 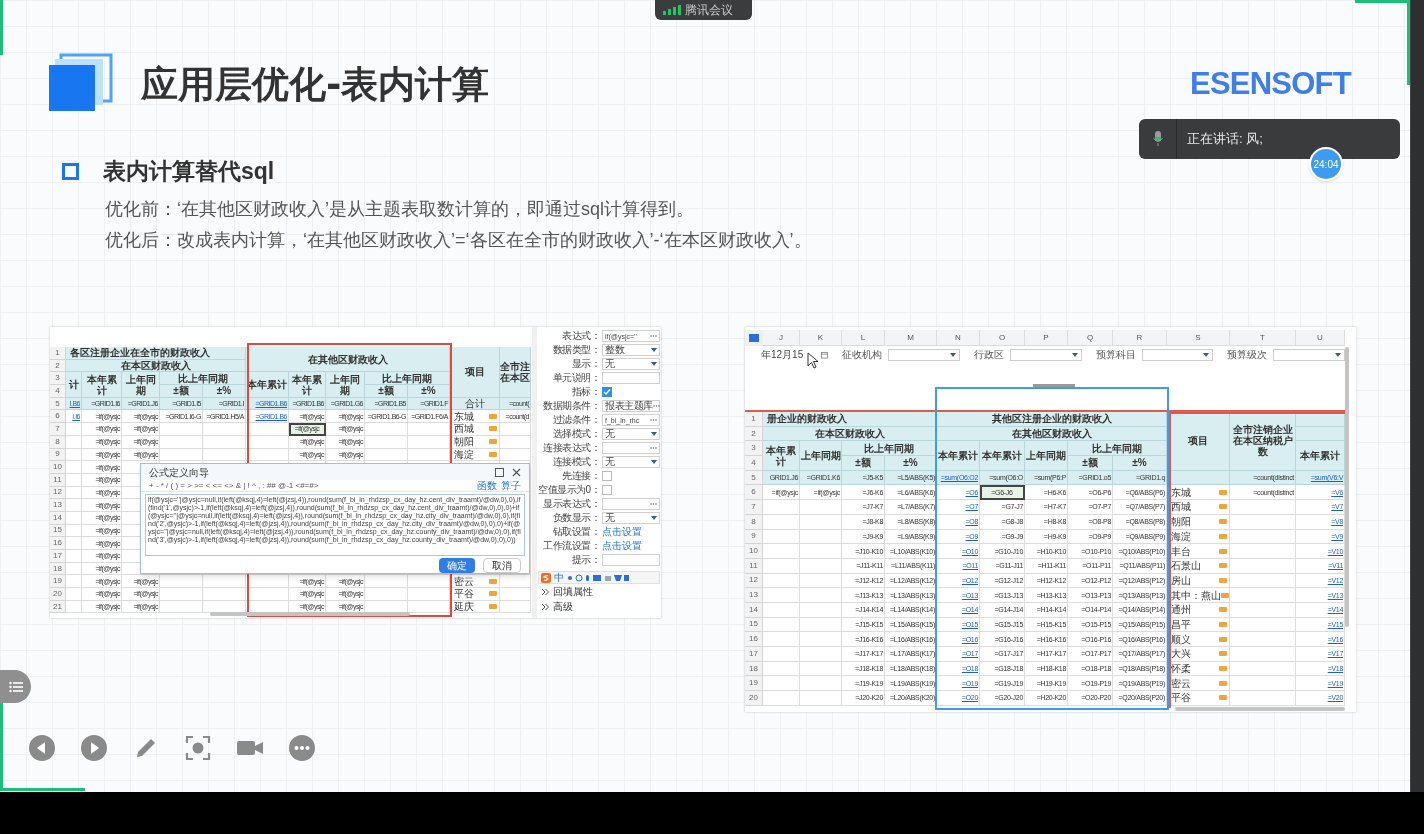 I want to click on column-header: 其他区注册企业的财政收入, so click(x=1052, y=419).